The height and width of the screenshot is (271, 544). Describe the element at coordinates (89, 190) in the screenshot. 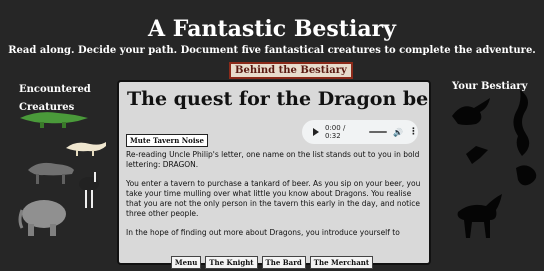

I see `ostrich-image` at that location.